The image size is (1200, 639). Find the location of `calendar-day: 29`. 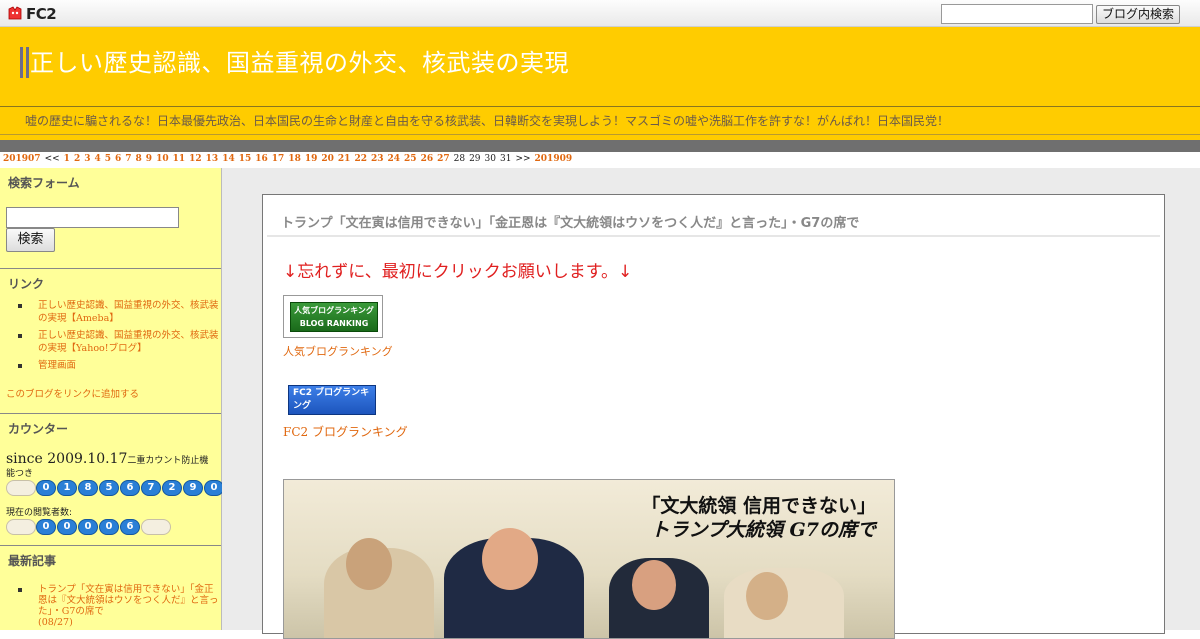

calendar-day: 29 is located at coordinates (475, 159).